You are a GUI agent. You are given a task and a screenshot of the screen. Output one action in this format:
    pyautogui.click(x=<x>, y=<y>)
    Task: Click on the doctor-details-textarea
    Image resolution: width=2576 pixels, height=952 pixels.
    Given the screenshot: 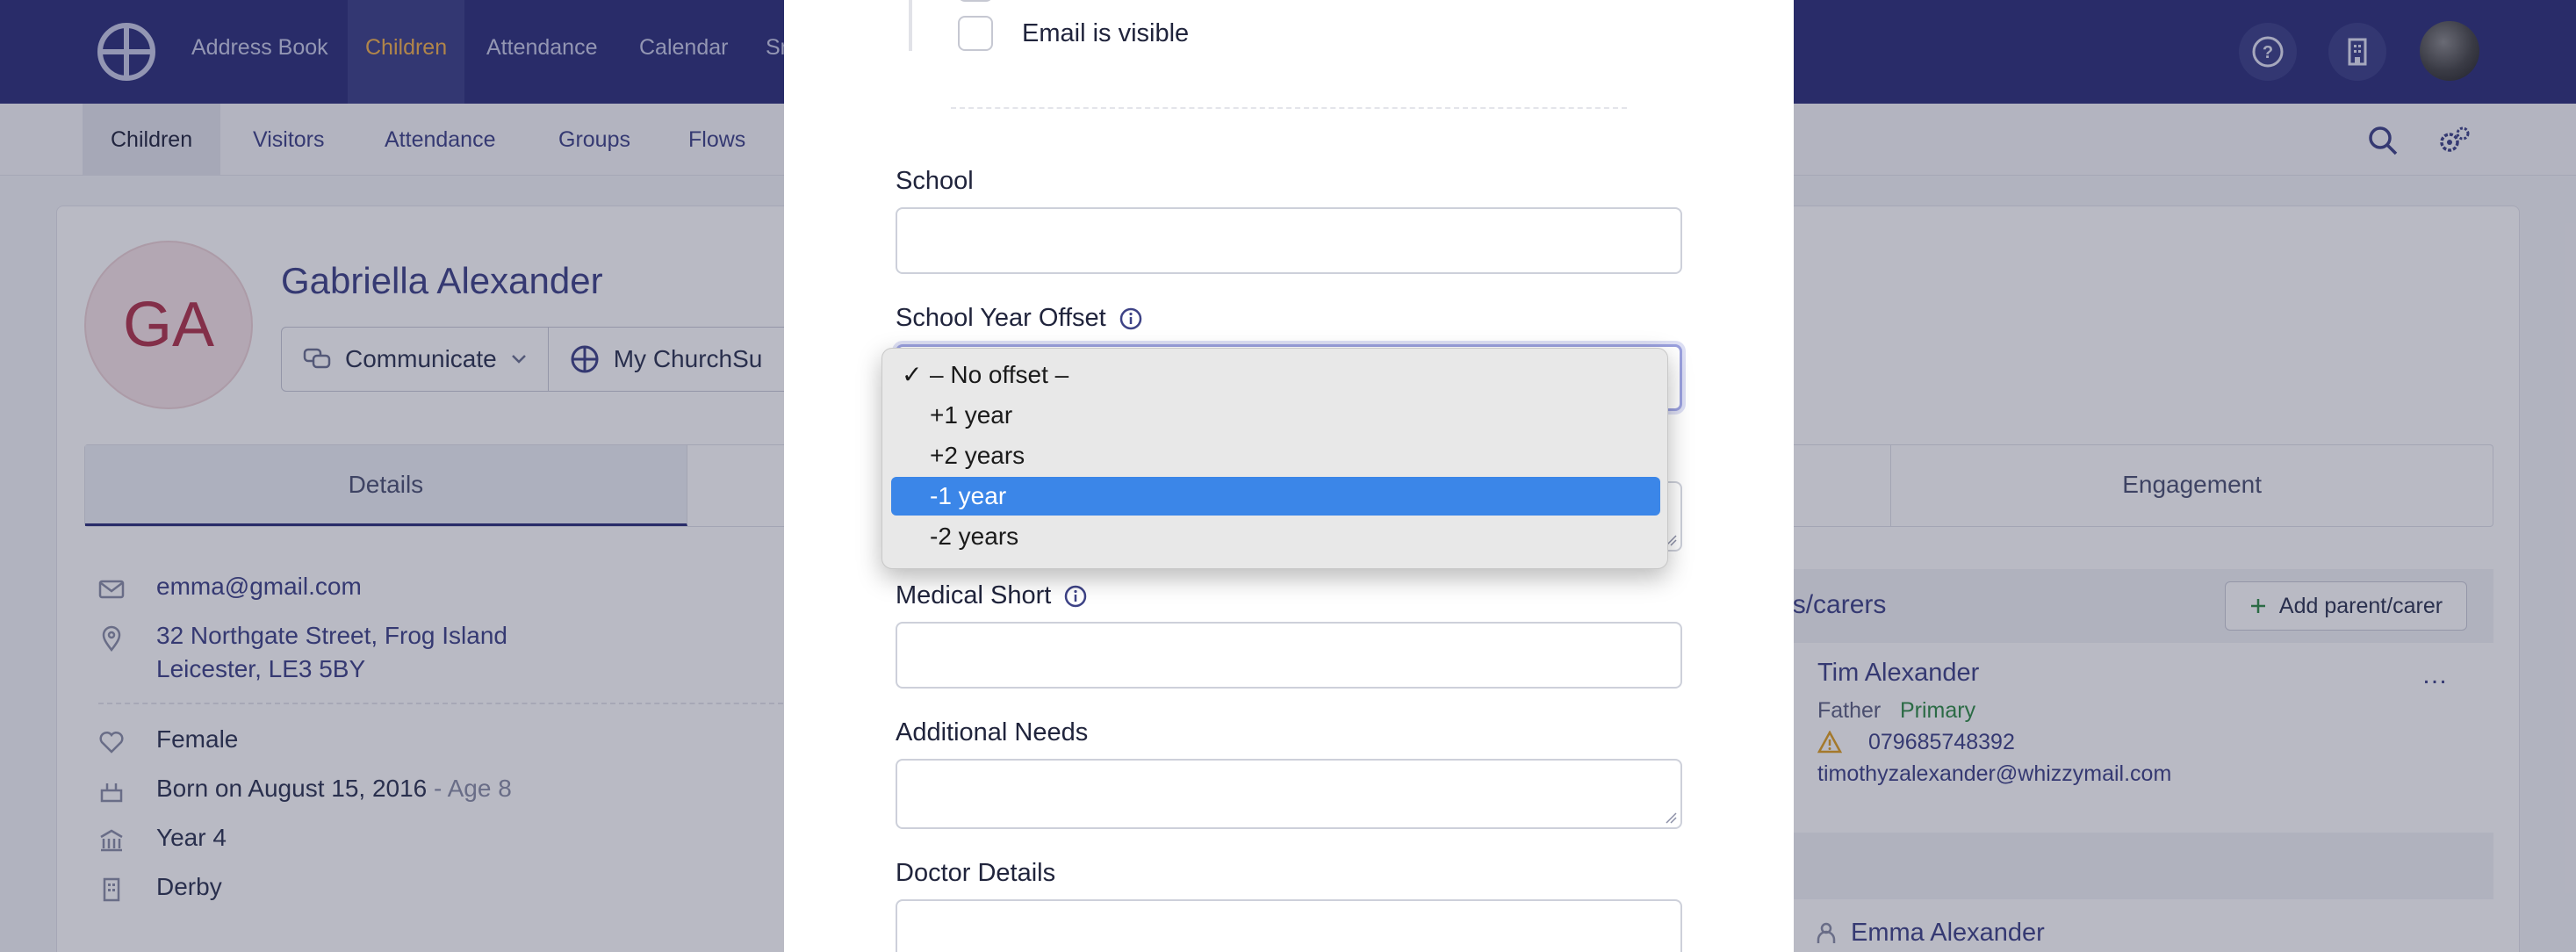 What is the action you would take?
    pyautogui.click(x=1289, y=925)
    